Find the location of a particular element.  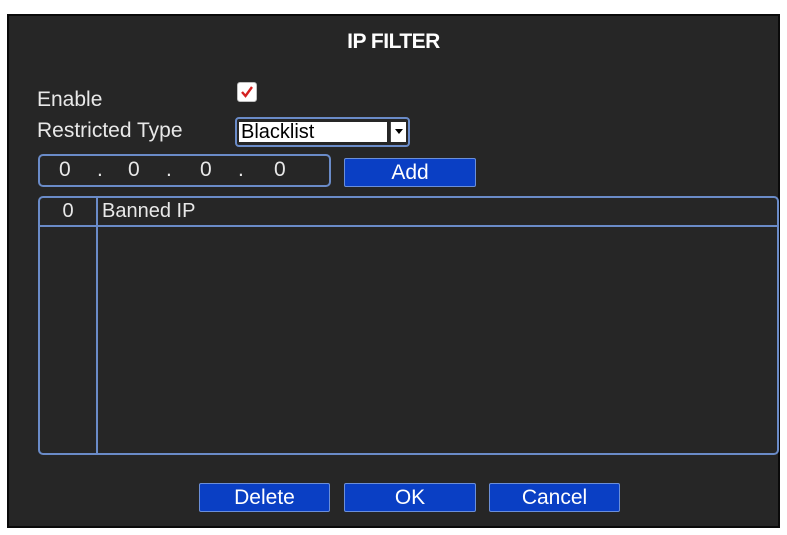

list-header-divider is located at coordinates (408, 226).